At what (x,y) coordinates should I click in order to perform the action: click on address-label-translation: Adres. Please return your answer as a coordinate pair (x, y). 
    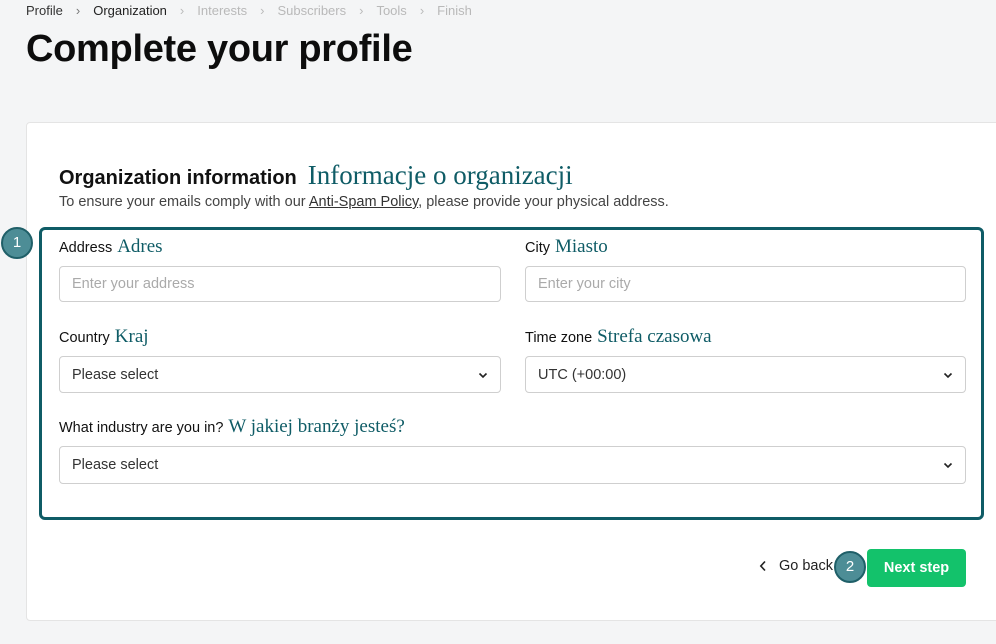
    Looking at the image, I should click on (140, 246).